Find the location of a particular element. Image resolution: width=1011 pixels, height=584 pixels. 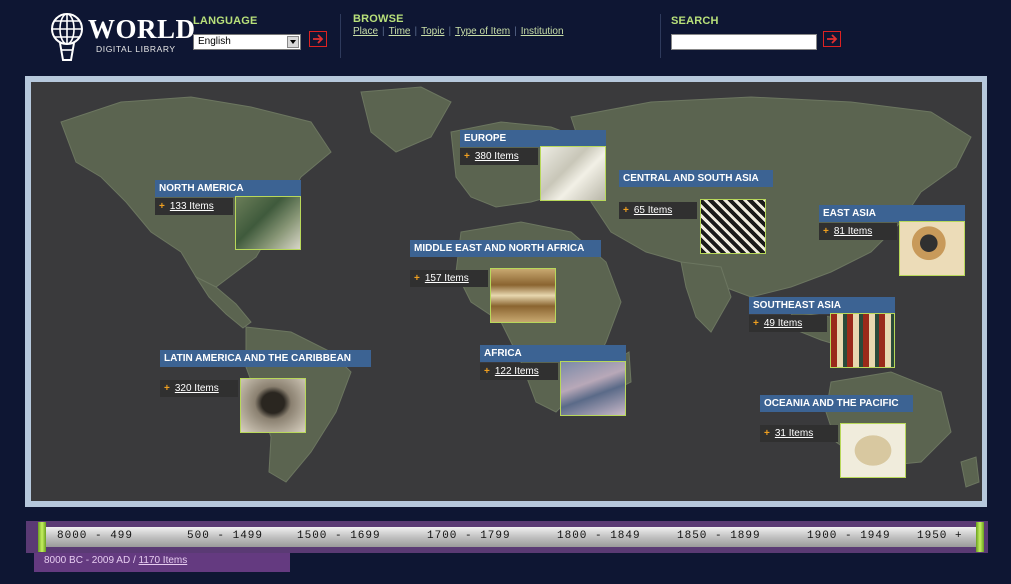

region-items-link: 65 Items is located at coordinates (653, 210).